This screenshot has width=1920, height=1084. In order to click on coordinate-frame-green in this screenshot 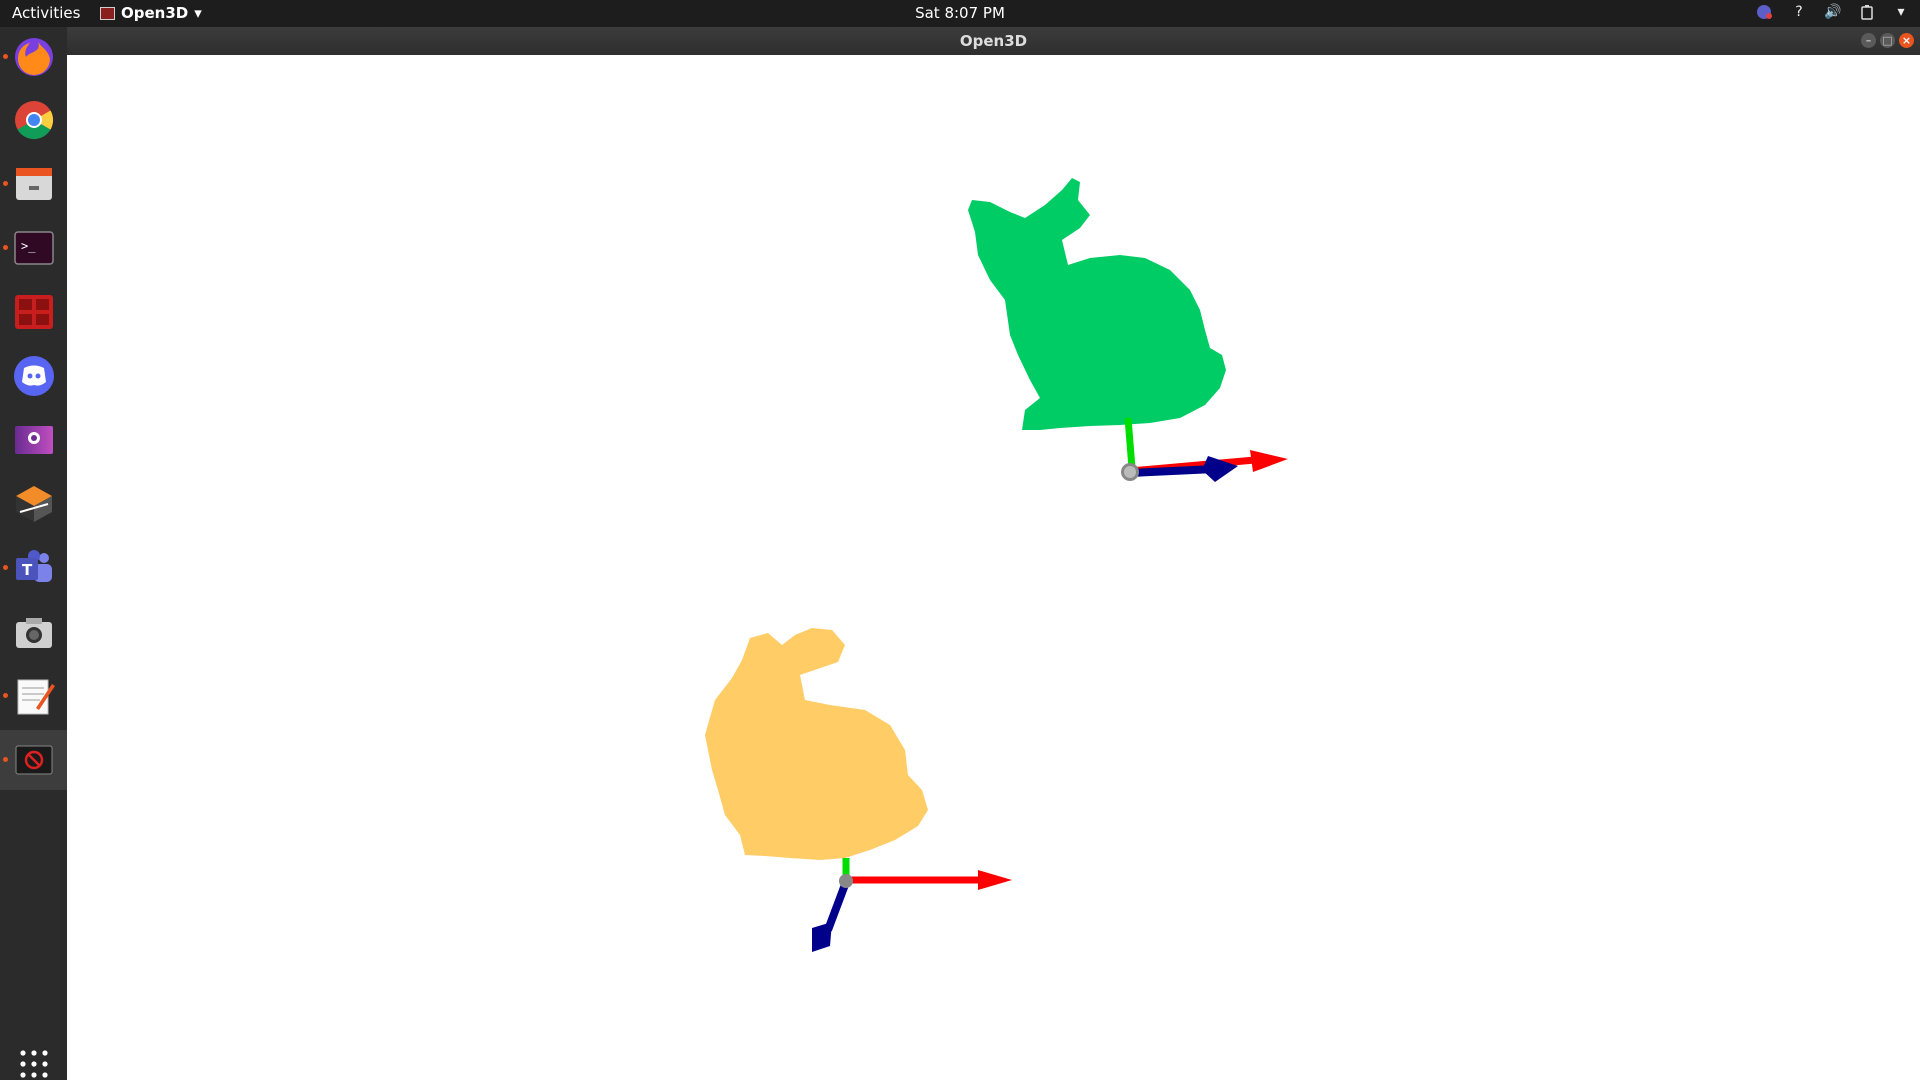, I will do `click(1204, 449)`.